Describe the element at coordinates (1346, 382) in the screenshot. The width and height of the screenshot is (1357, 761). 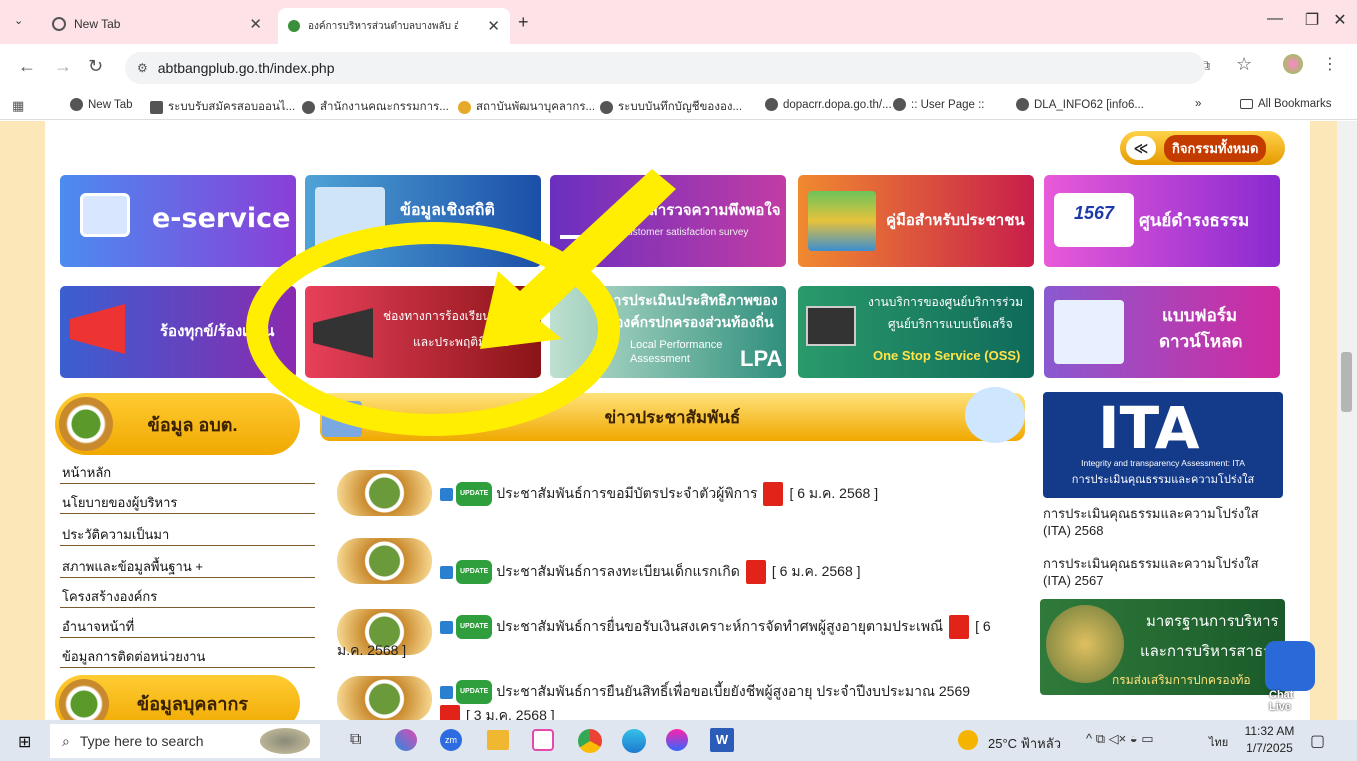
I see `scrollbar-thumb` at that location.